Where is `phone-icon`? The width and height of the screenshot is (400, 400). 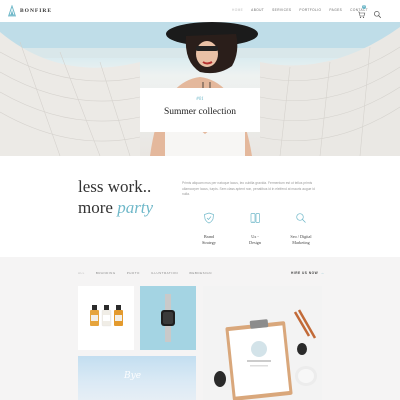
phone-icon is located at coordinates (255, 218).